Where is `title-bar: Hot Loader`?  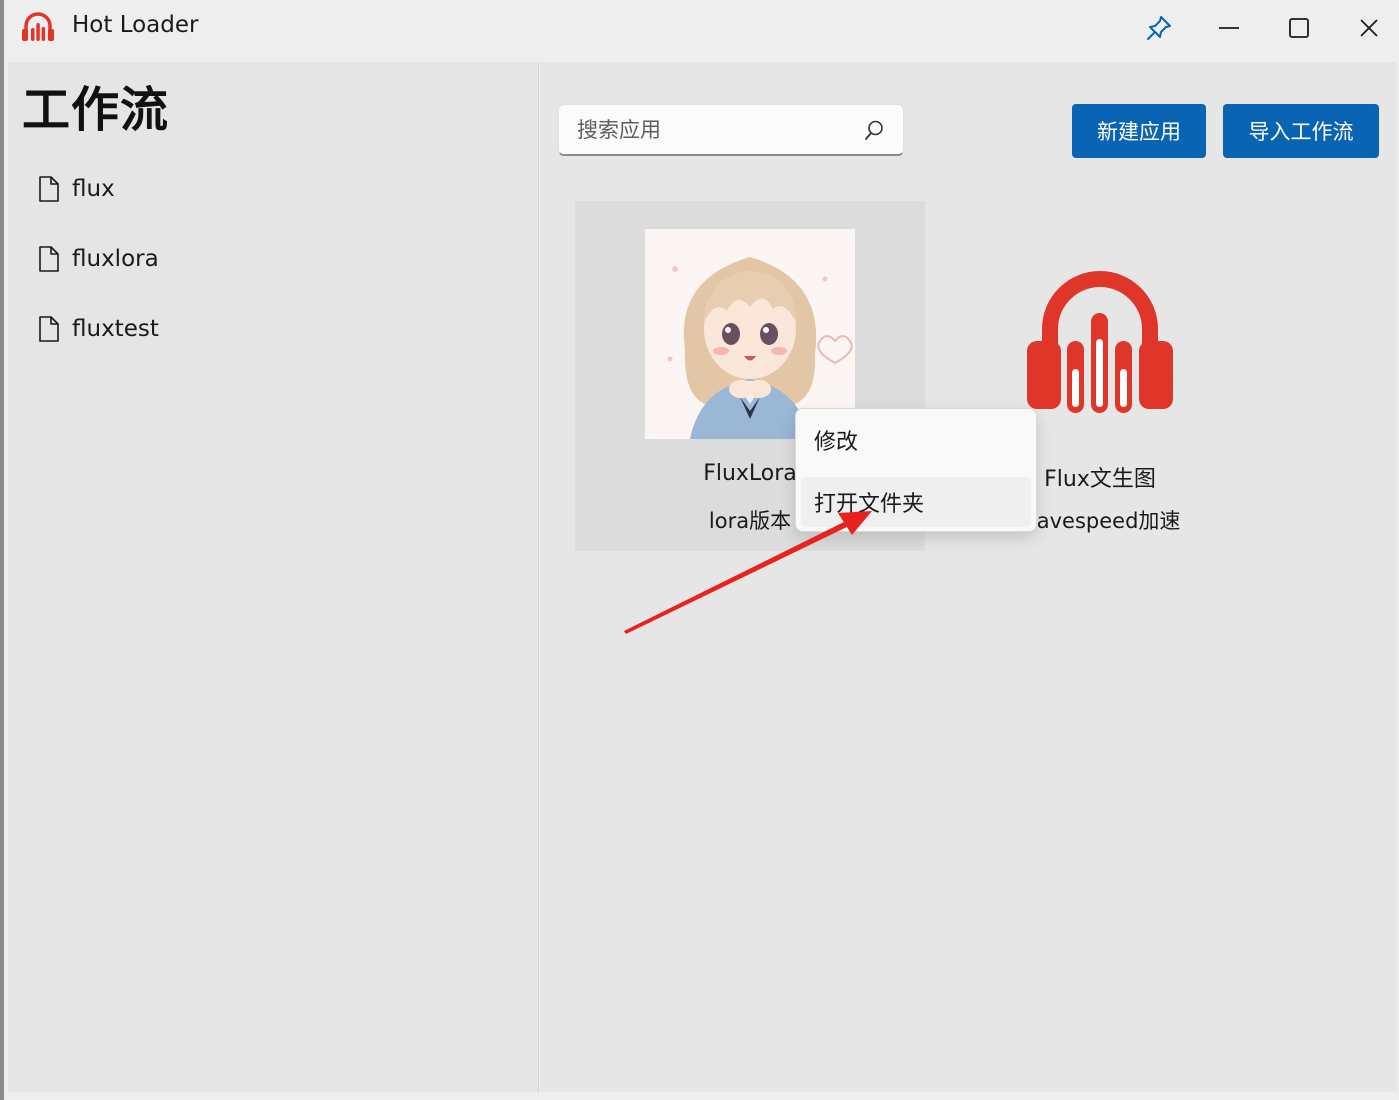
title-bar: Hot Loader is located at coordinates (701, 28).